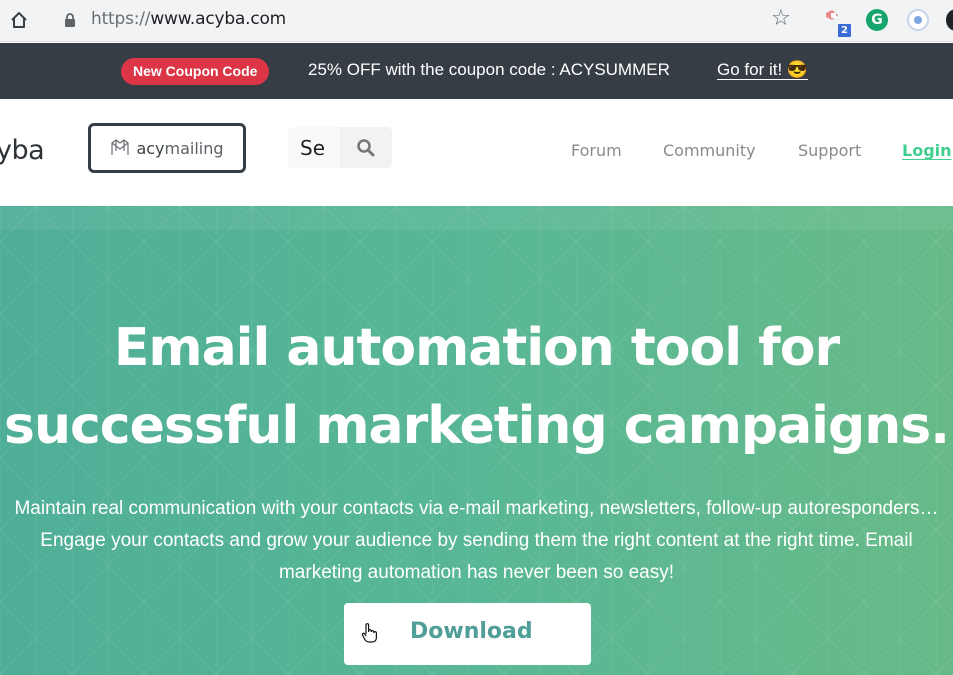 This screenshot has width=953, height=675. What do you see at coordinates (121, 19) in the screenshot?
I see `url-scheme: https://` at bounding box center [121, 19].